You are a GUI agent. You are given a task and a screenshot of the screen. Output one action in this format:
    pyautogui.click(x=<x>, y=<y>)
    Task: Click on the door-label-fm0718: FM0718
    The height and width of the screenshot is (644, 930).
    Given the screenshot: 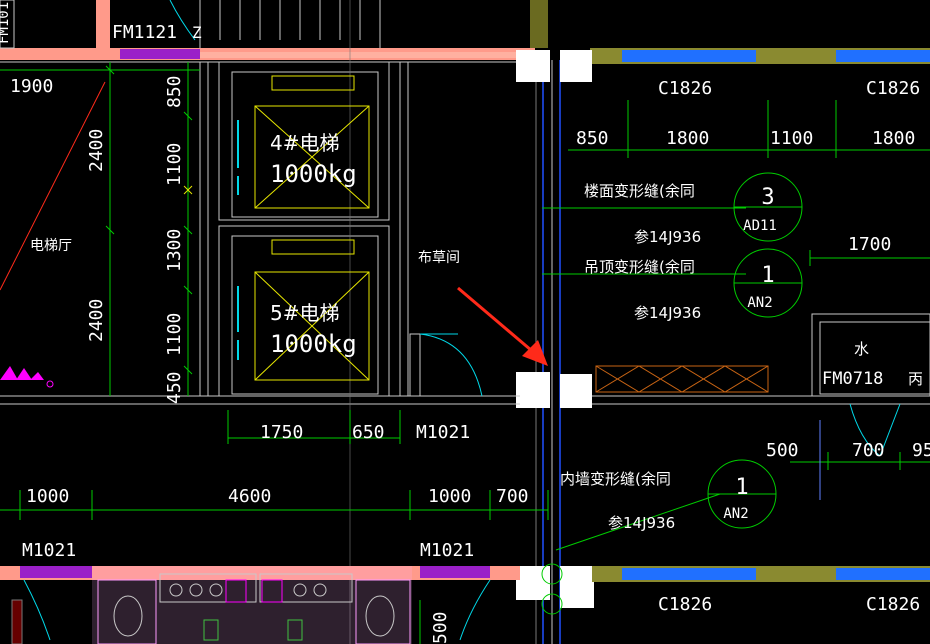 What is the action you would take?
    pyautogui.click(x=852, y=379)
    